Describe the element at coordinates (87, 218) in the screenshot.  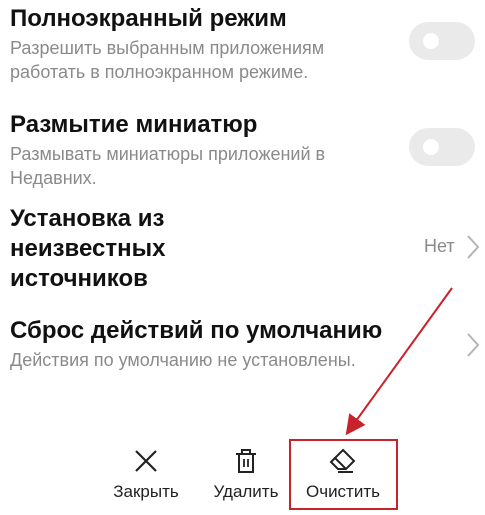
I see `unknown-sources-title-line1: Установка из` at that location.